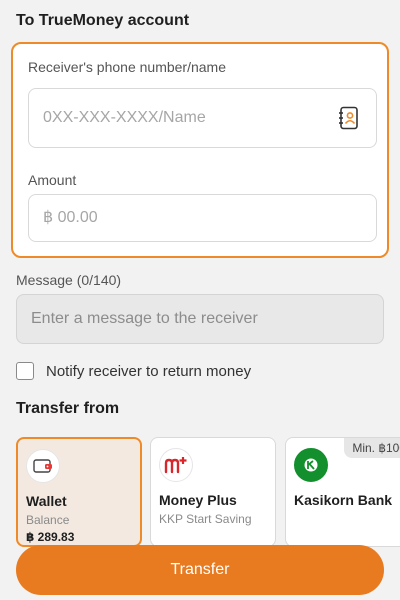  What do you see at coordinates (372, 448) in the screenshot?
I see `min-amount-badge: Min. ฿100` at bounding box center [372, 448].